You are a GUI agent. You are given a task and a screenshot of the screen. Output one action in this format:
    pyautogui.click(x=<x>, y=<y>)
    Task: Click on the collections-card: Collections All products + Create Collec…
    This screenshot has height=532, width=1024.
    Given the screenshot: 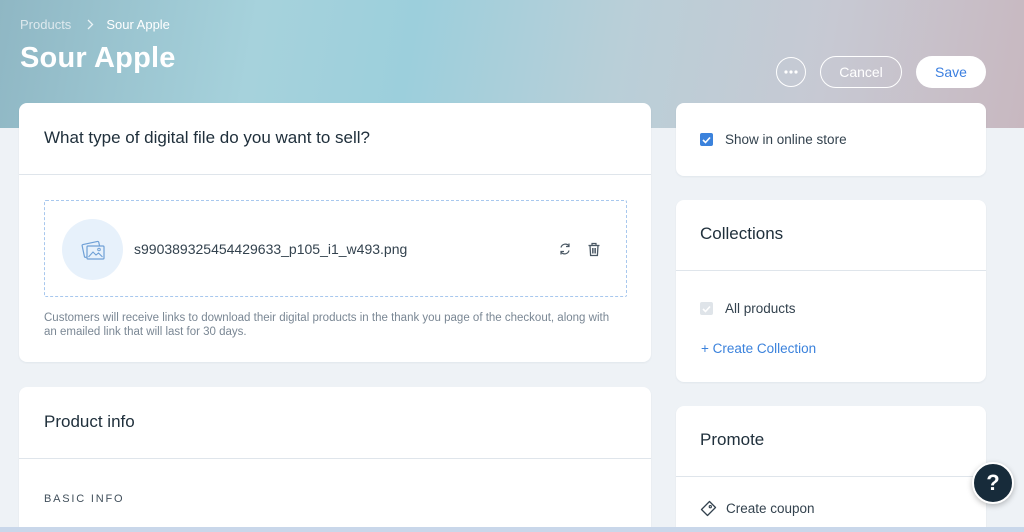 What is the action you would take?
    pyautogui.click(x=831, y=291)
    